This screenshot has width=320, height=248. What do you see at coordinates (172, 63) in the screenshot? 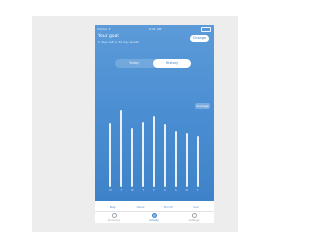
I see `toggle-history: History` at bounding box center [172, 63].